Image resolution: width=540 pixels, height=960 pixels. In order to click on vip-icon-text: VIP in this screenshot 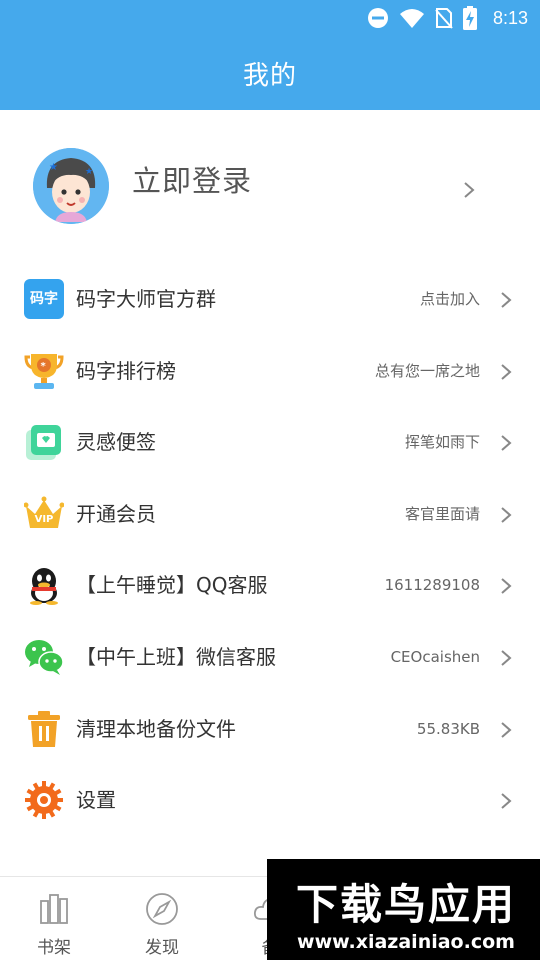, I will do `click(44, 519)`.